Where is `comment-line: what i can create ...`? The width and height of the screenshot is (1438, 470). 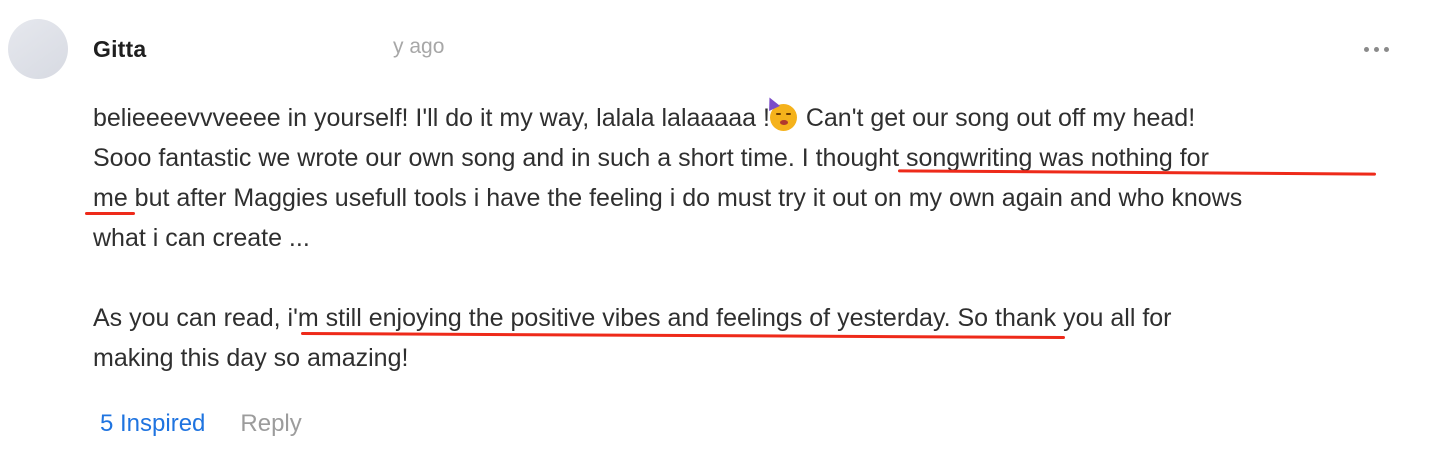 comment-line: what i can create ... is located at coordinates (201, 238).